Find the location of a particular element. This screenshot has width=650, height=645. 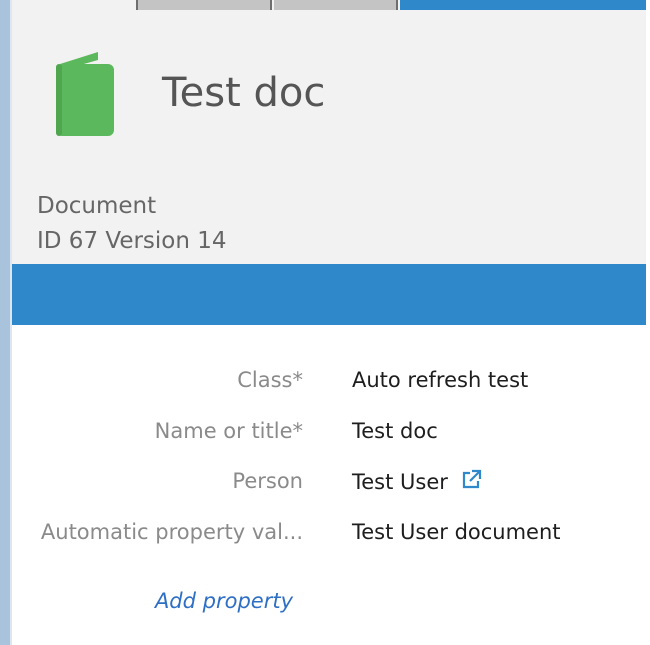

property-row-name-or-title: Name or title* Test doc is located at coordinates (329, 437).